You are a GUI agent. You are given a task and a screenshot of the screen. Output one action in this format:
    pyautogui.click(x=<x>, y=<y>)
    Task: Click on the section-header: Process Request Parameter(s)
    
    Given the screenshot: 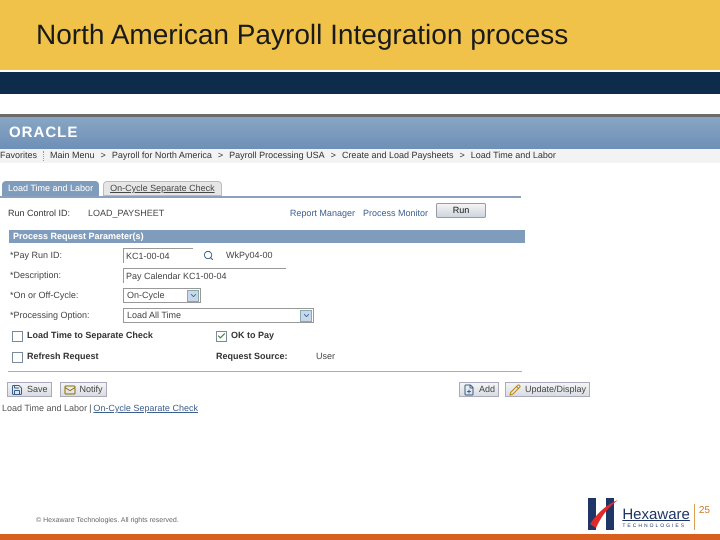 What is the action you would take?
    pyautogui.click(x=267, y=236)
    